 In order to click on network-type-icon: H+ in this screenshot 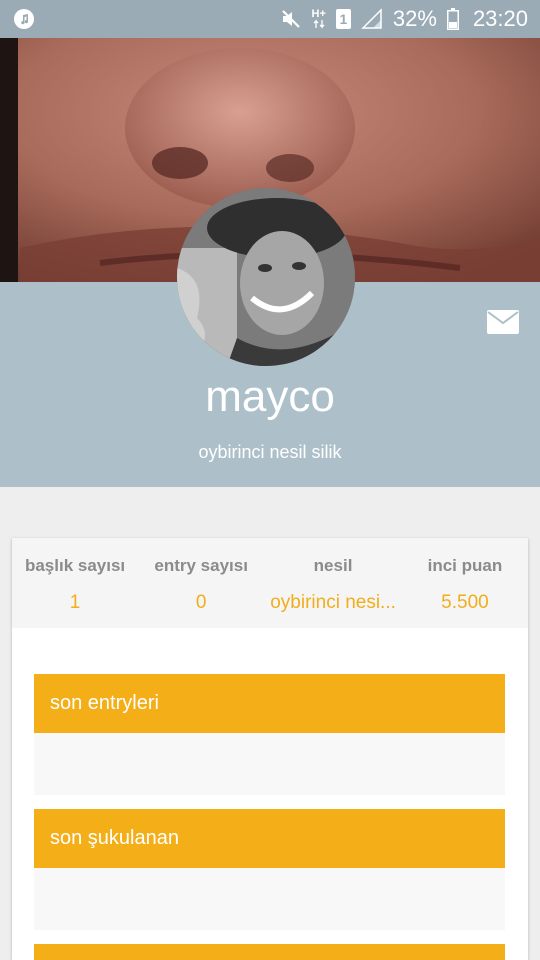, I will do `click(319, 19)`.